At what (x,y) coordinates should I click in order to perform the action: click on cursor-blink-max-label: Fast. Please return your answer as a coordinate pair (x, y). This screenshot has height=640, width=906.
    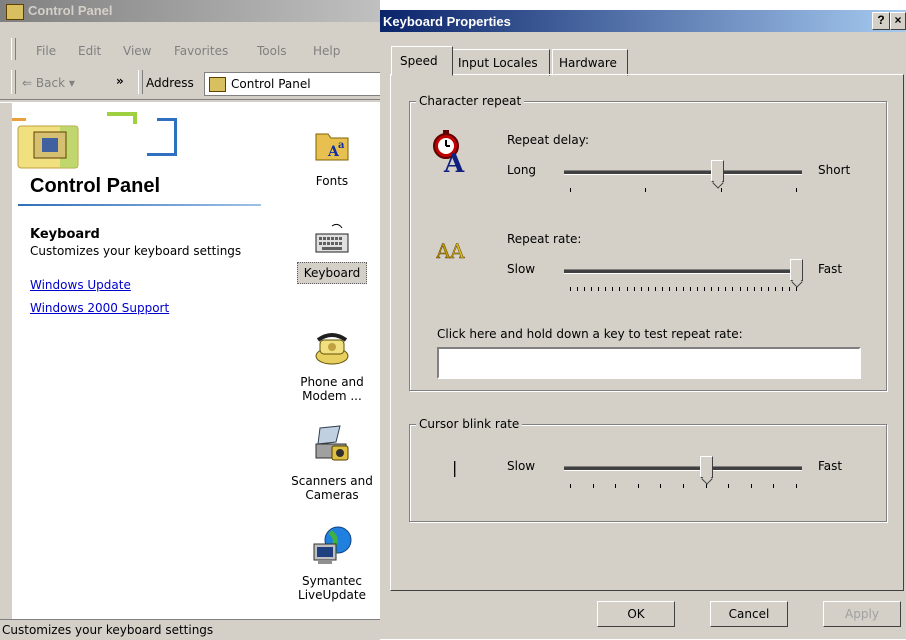
    Looking at the image, I should click on (830, 466).